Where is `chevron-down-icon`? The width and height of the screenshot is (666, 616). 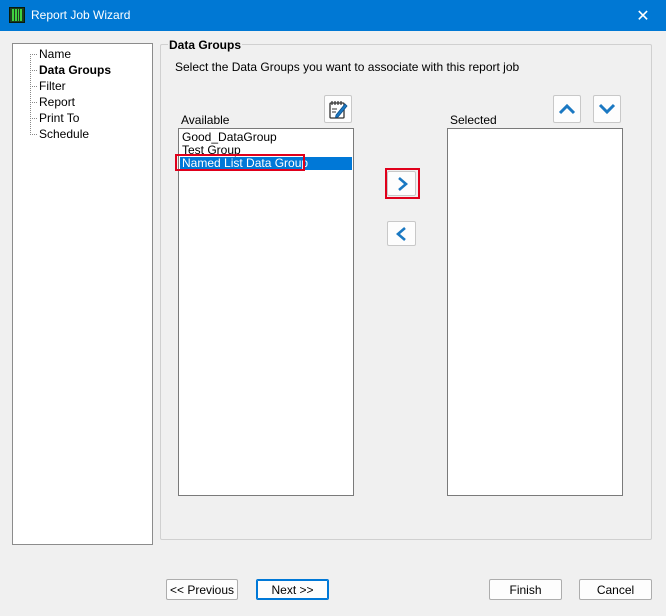
chevron-down-icon is located at coordinates (607, 109).